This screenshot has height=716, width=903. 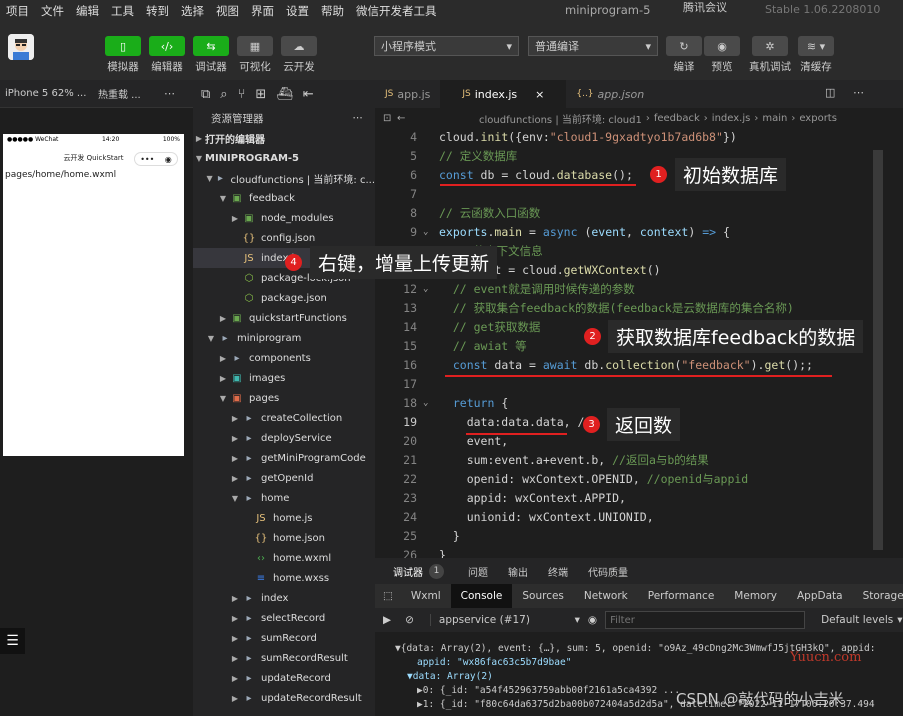 I want to click on code-line: 5 // 定义数据库, so click(x=630, y=156).